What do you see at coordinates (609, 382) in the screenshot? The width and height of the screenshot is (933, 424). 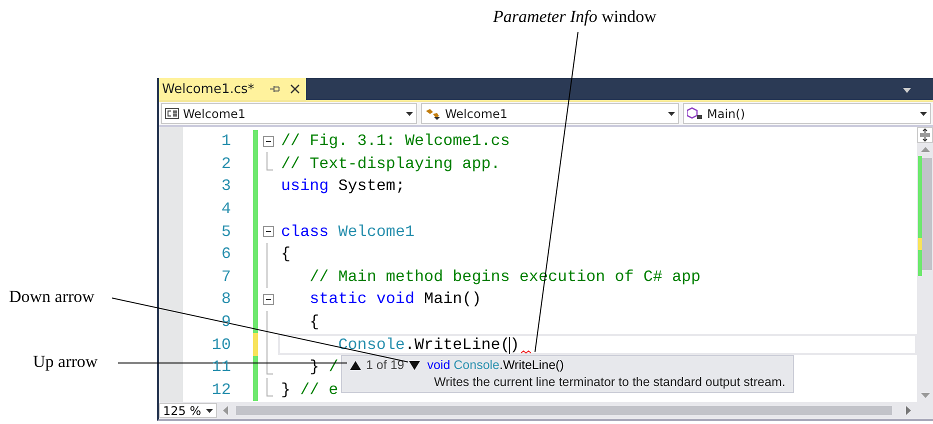 I see `method-description: Writes the current line terminator to the standard output stream.` at bounding box center [609, 382].